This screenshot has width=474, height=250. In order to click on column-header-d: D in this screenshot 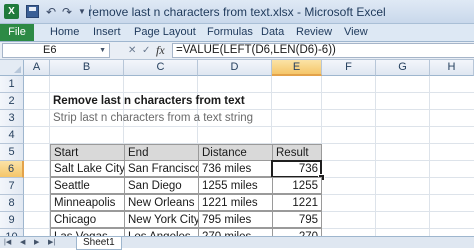, I will do `click(235, 68)`.